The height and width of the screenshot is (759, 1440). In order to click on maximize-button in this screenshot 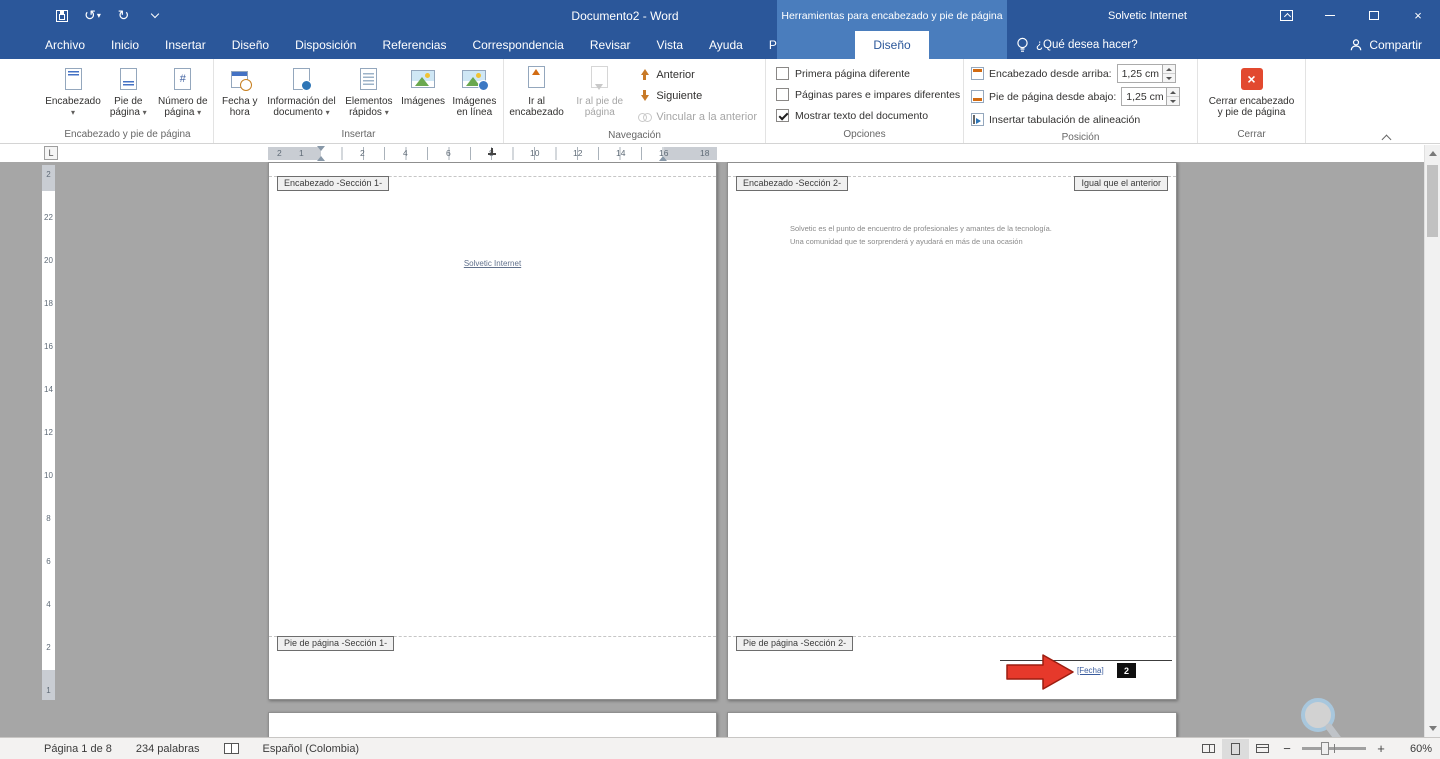, I will do `click(1374, 15)`.